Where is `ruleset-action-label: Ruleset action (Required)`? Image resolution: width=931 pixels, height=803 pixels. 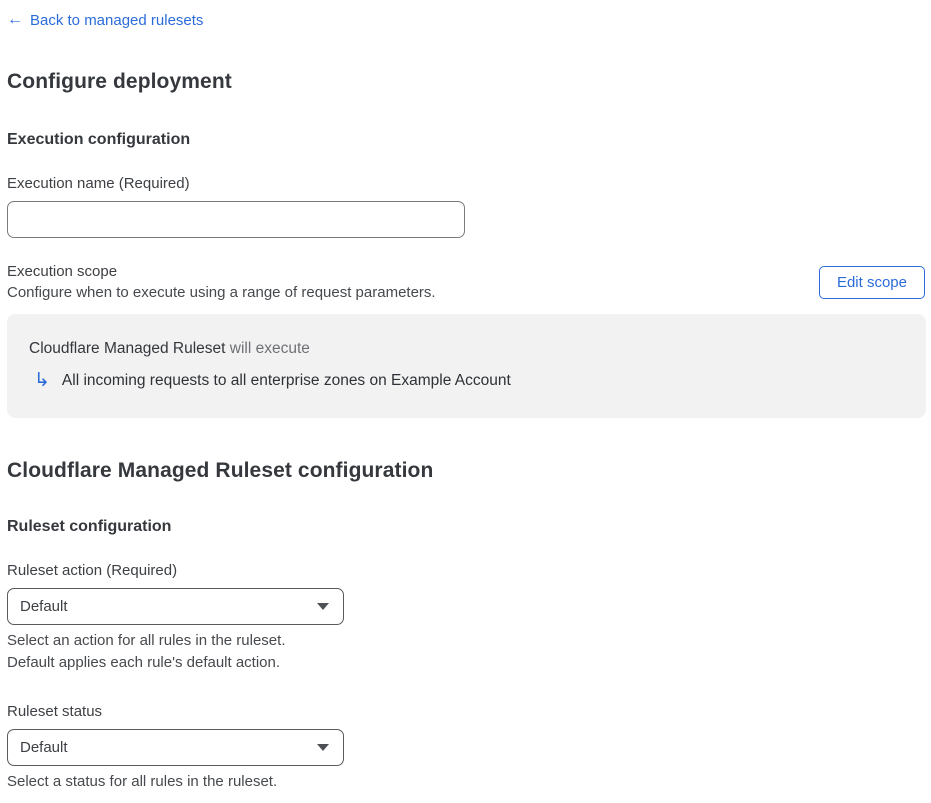
ruleset-action-label: Ruleset action (Required) is located at coordinates (92, 570).